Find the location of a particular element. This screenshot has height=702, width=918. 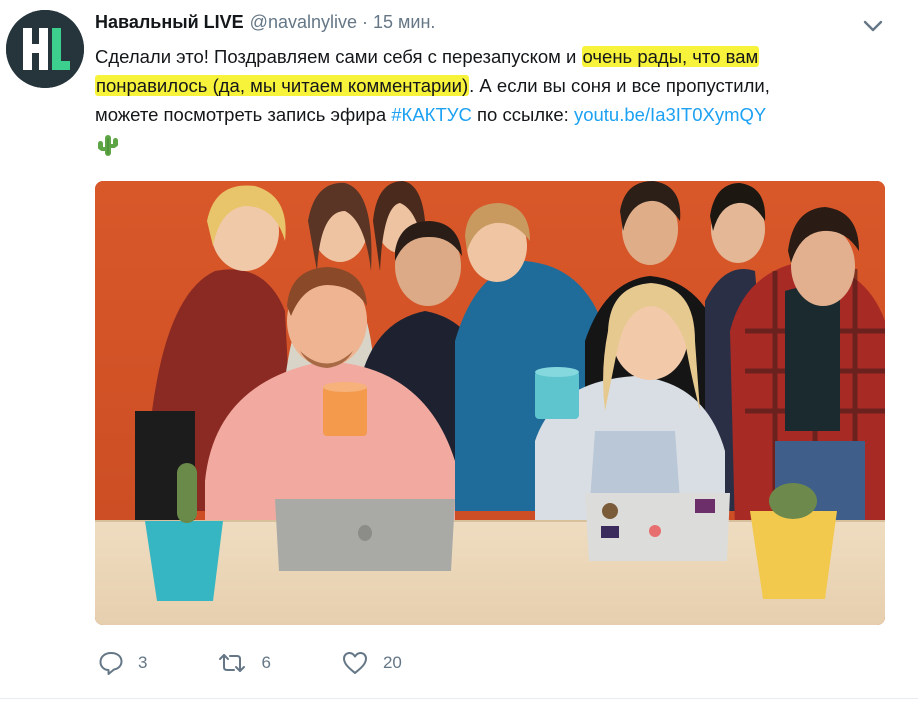

user-handle: @navalnylive is located at coordinates (303, 22).